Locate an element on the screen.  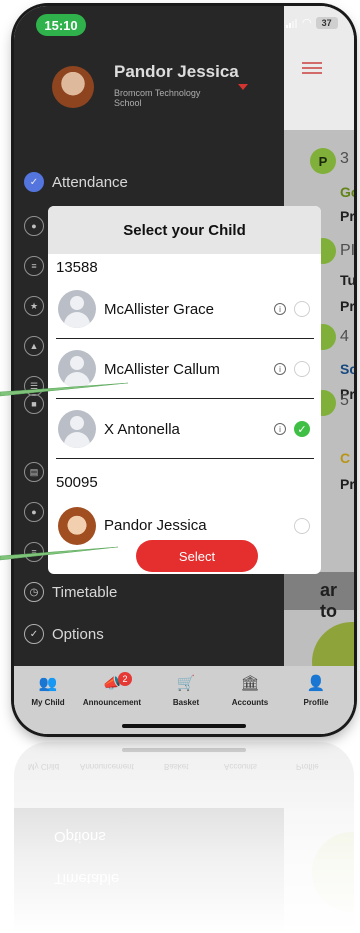
nav-label: Accounts is located at coordinates (250, 702).